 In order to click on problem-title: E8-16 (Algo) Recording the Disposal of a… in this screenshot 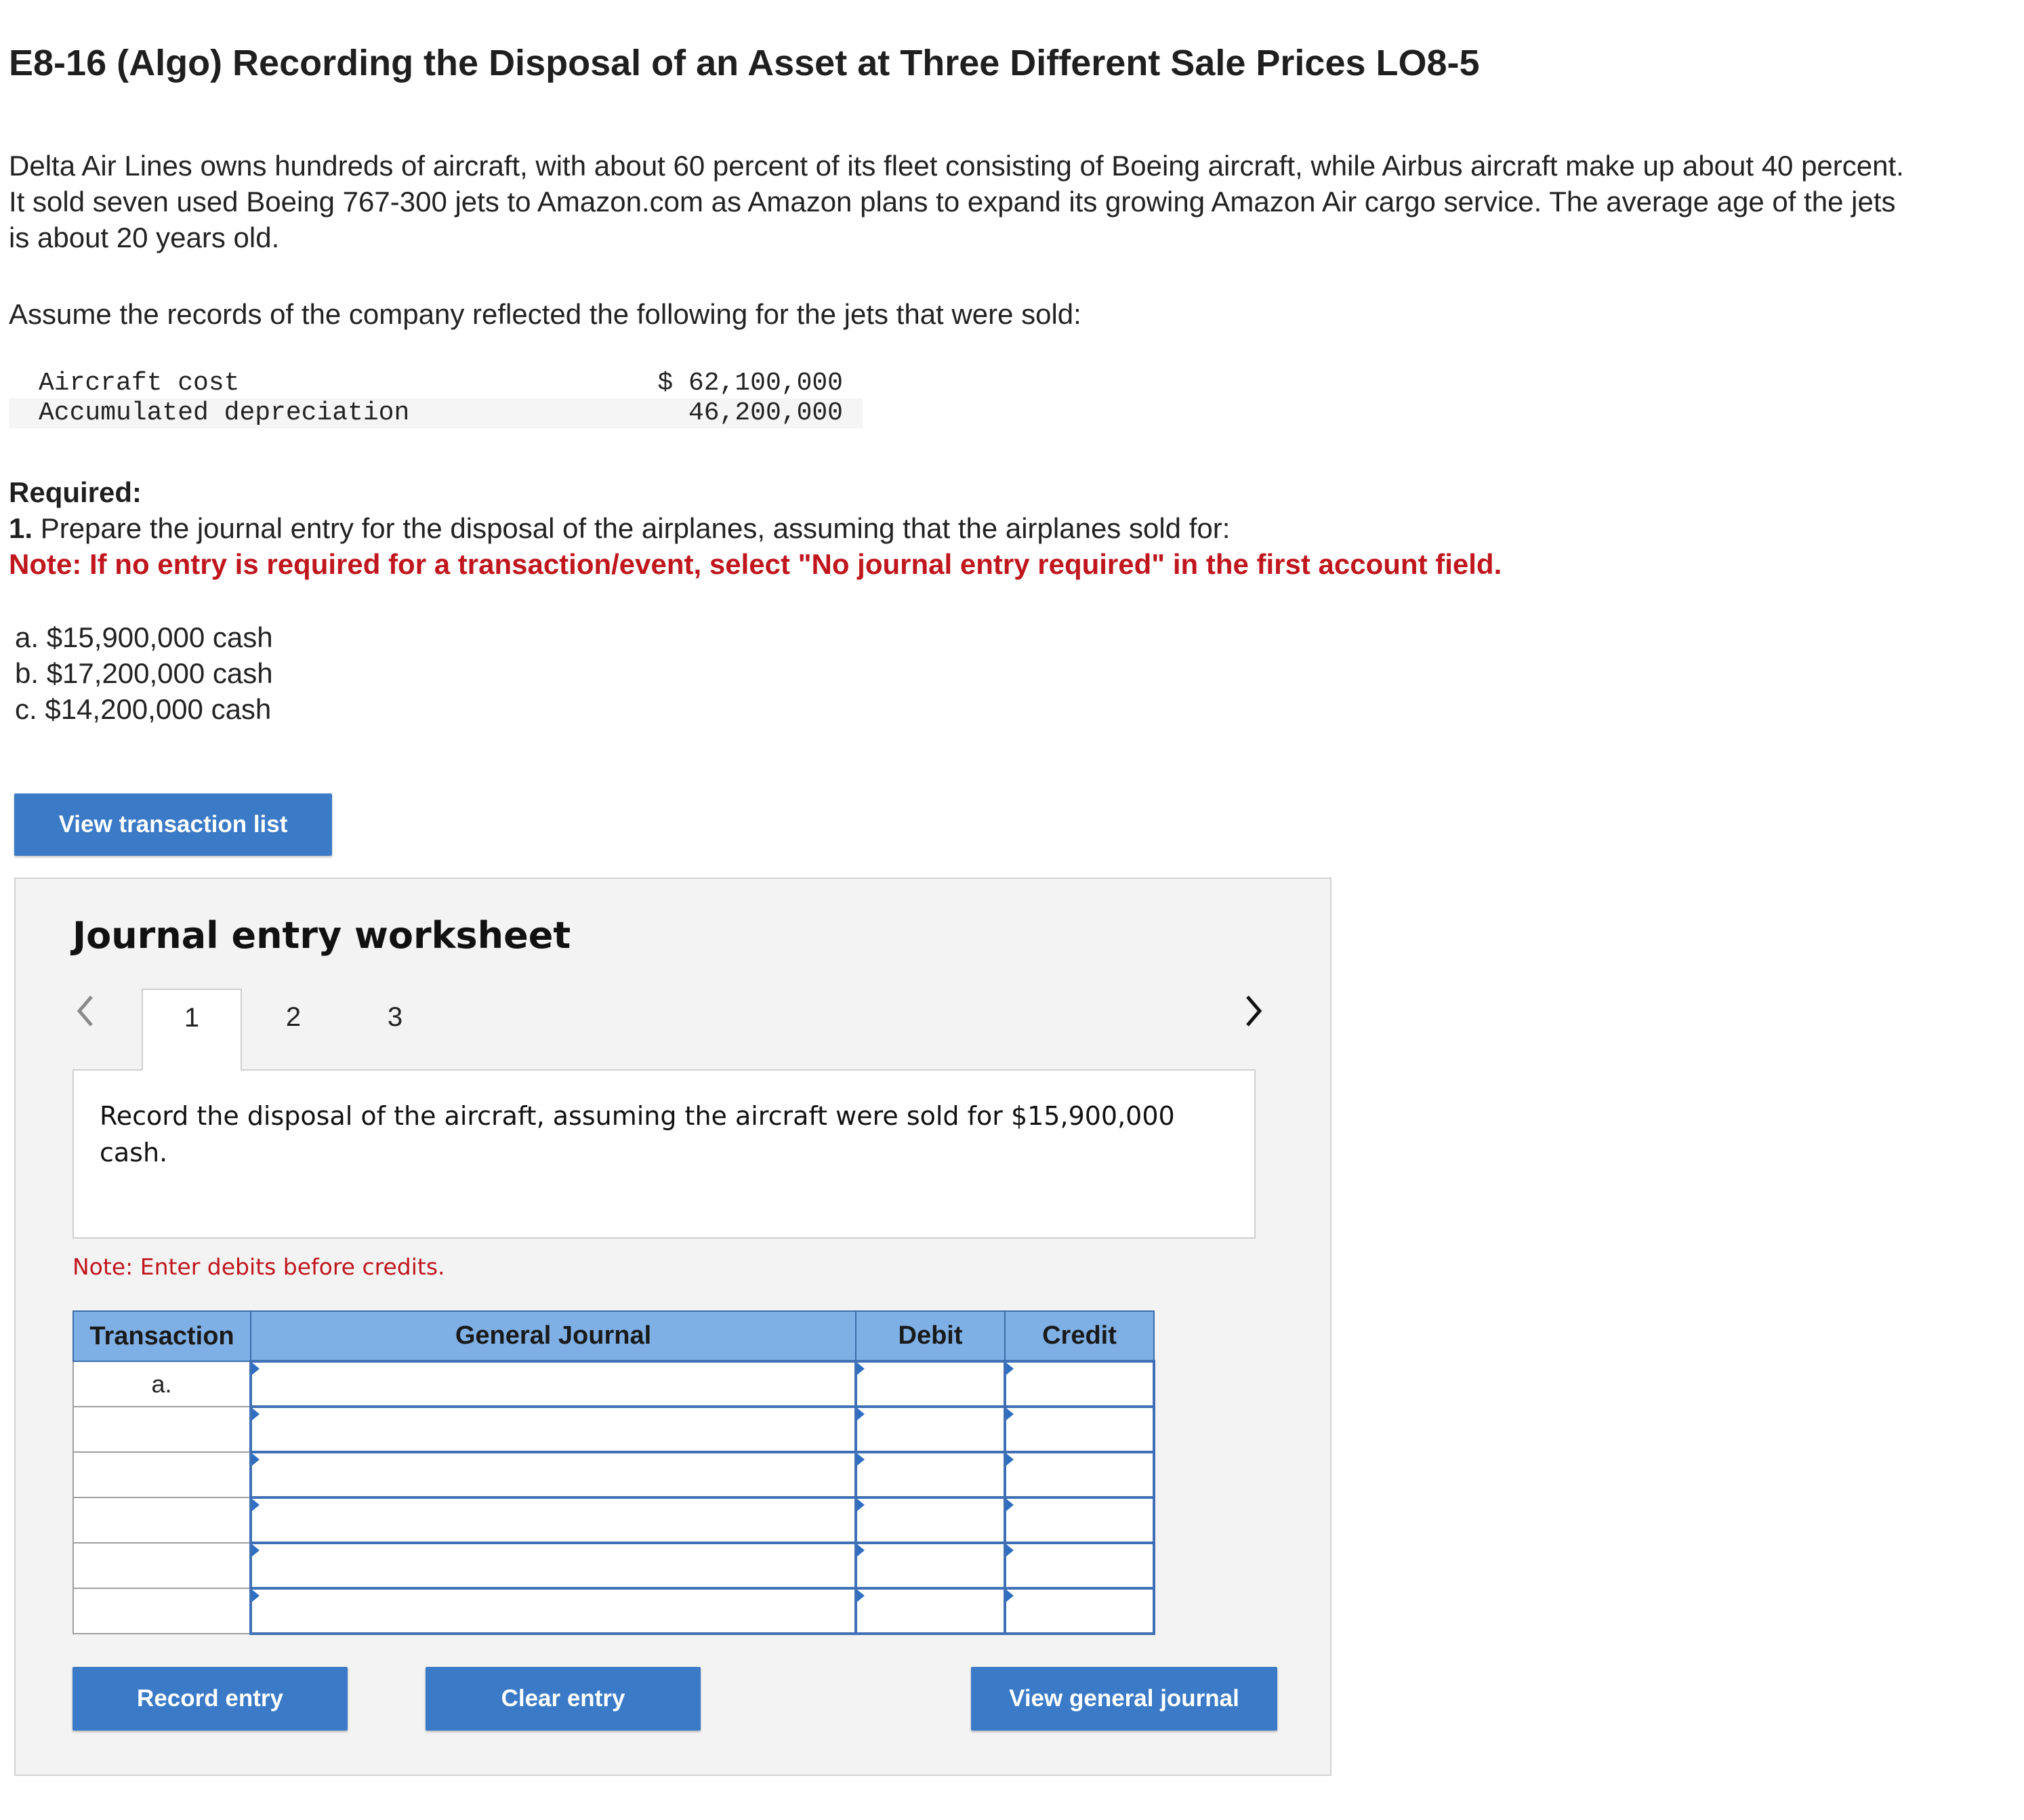, I will do `click(745, 63)`.